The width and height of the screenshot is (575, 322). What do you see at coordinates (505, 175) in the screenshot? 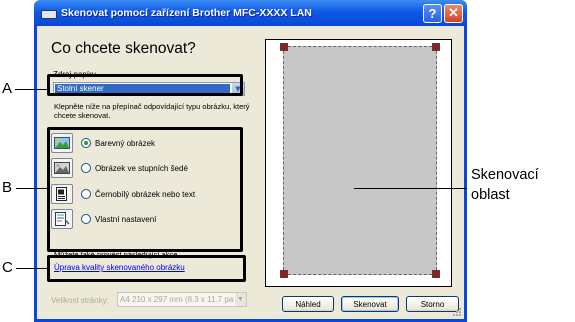
I see `scan-area-callout-line1: Skenovací` at bounding box center [505, 175].